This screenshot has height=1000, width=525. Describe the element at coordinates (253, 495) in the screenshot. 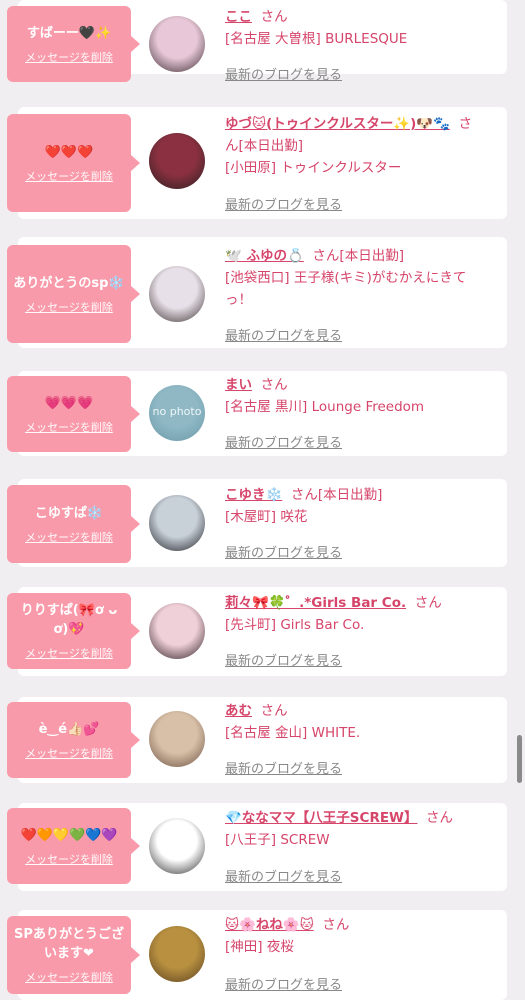

I see `cast-name-link: こゆき❄️` at that location.